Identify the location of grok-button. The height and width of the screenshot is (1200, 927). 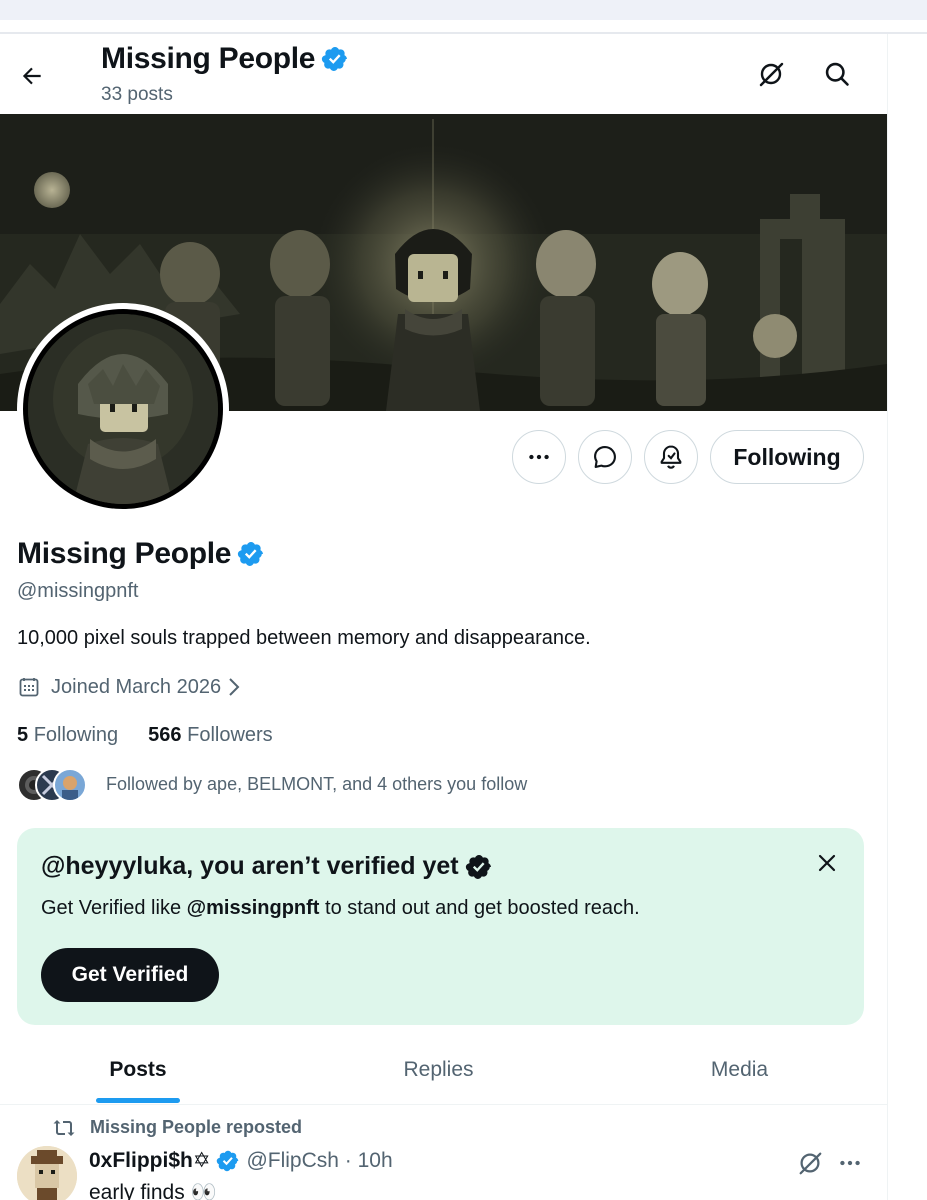
(771, 74).